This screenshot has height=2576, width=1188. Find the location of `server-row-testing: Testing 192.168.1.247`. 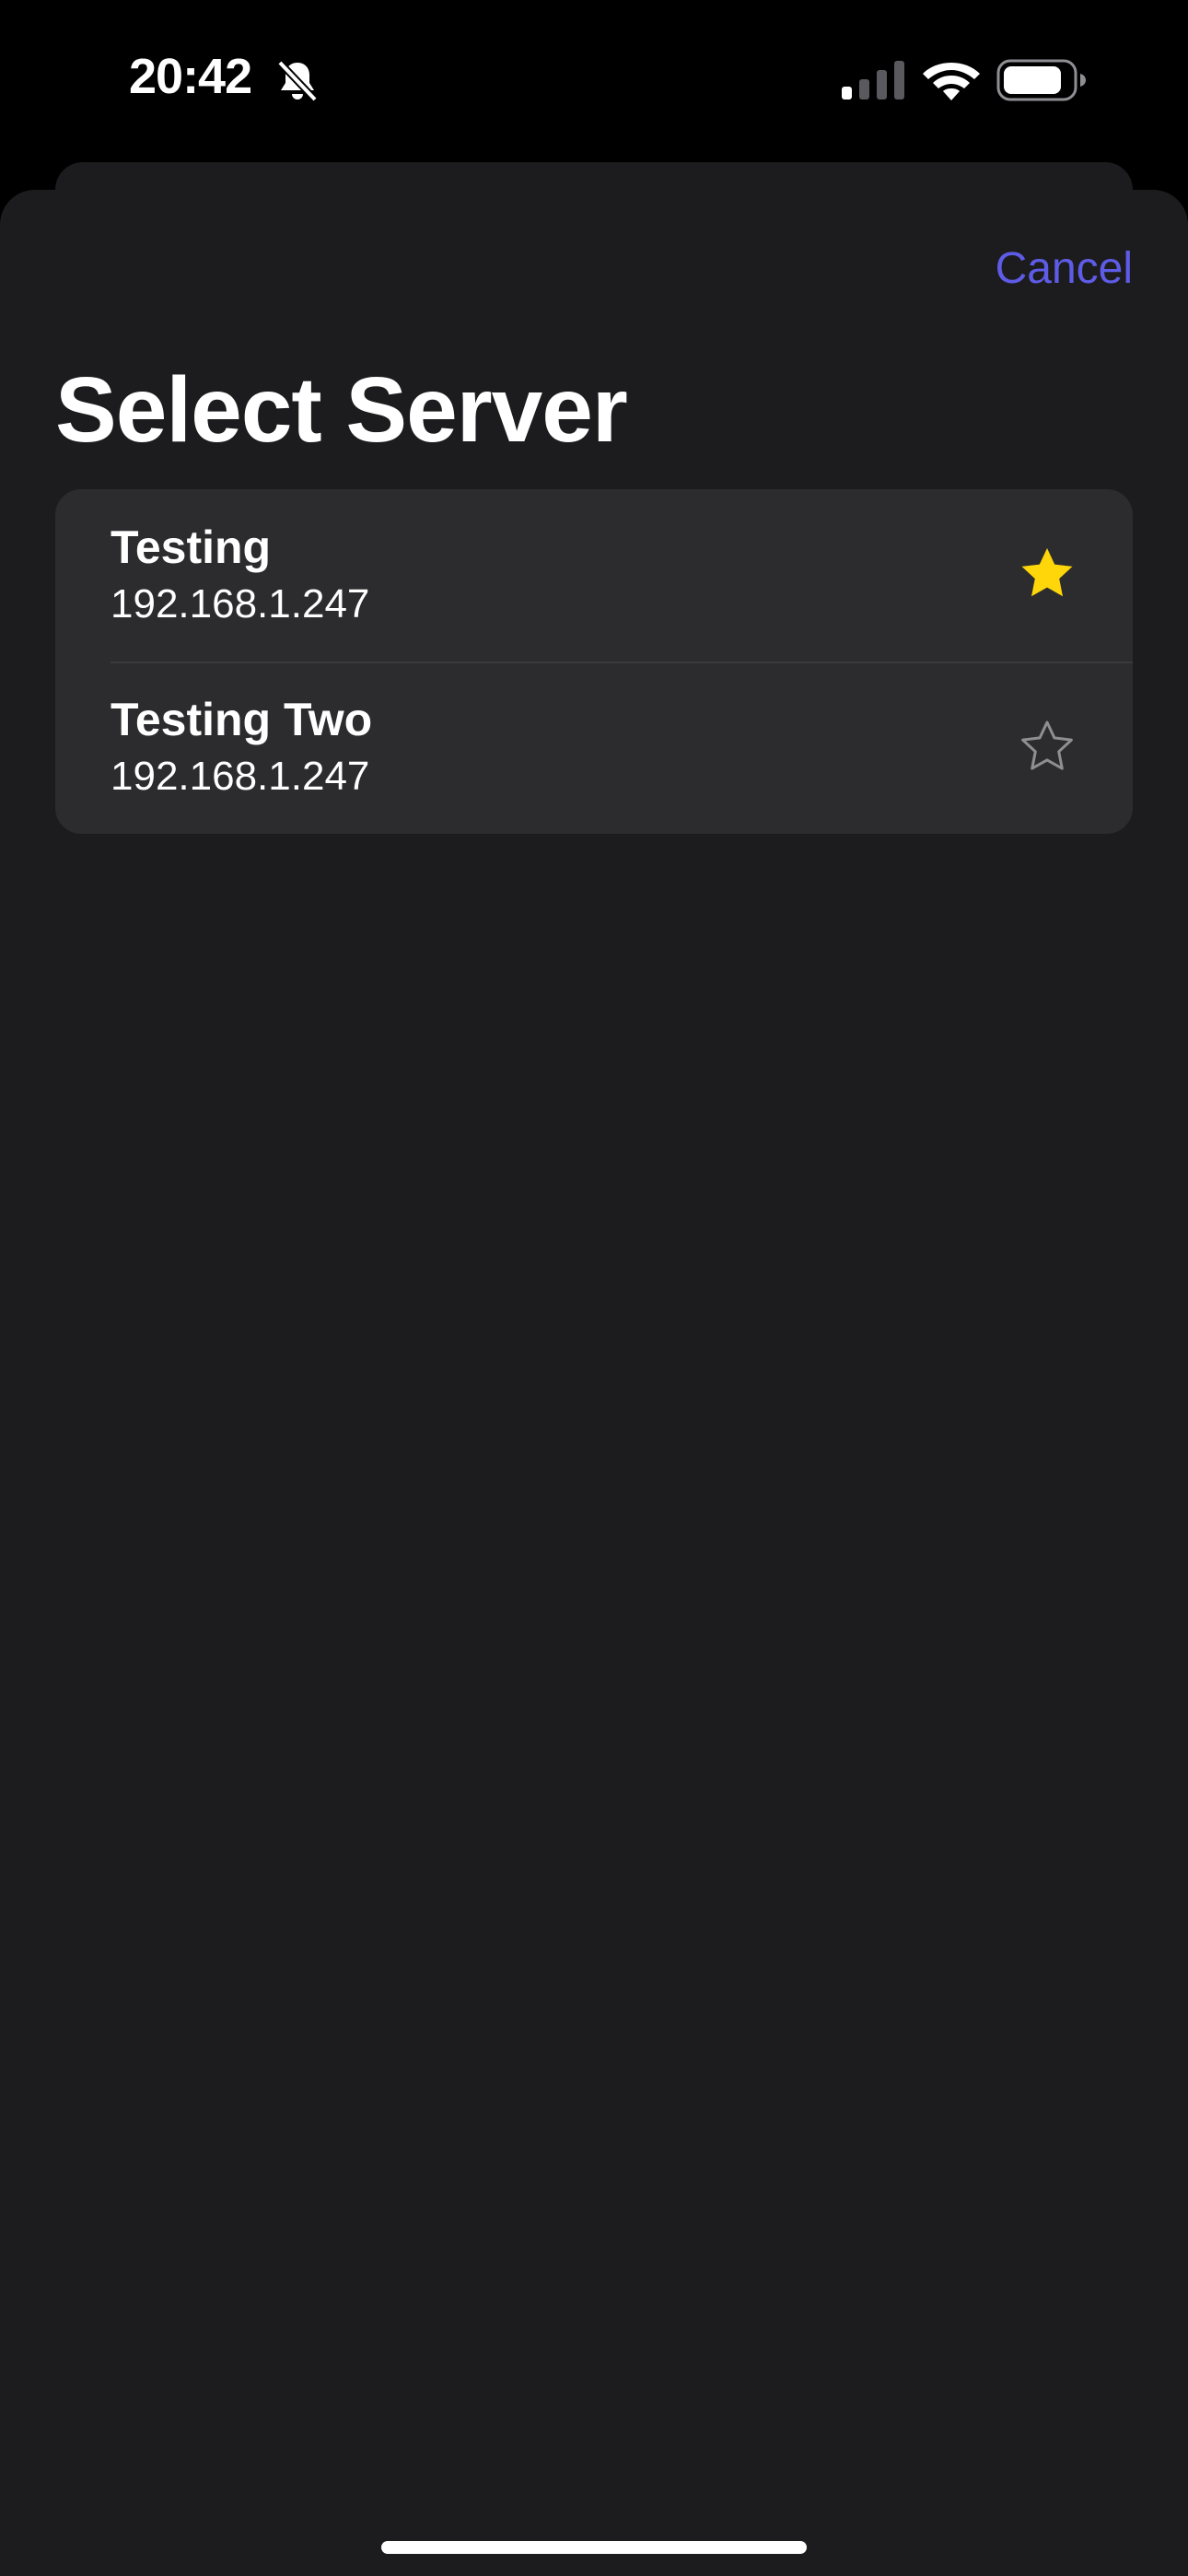

server-row-testing: Testing 192.168.1.247 is located at coordinates (594, 575).